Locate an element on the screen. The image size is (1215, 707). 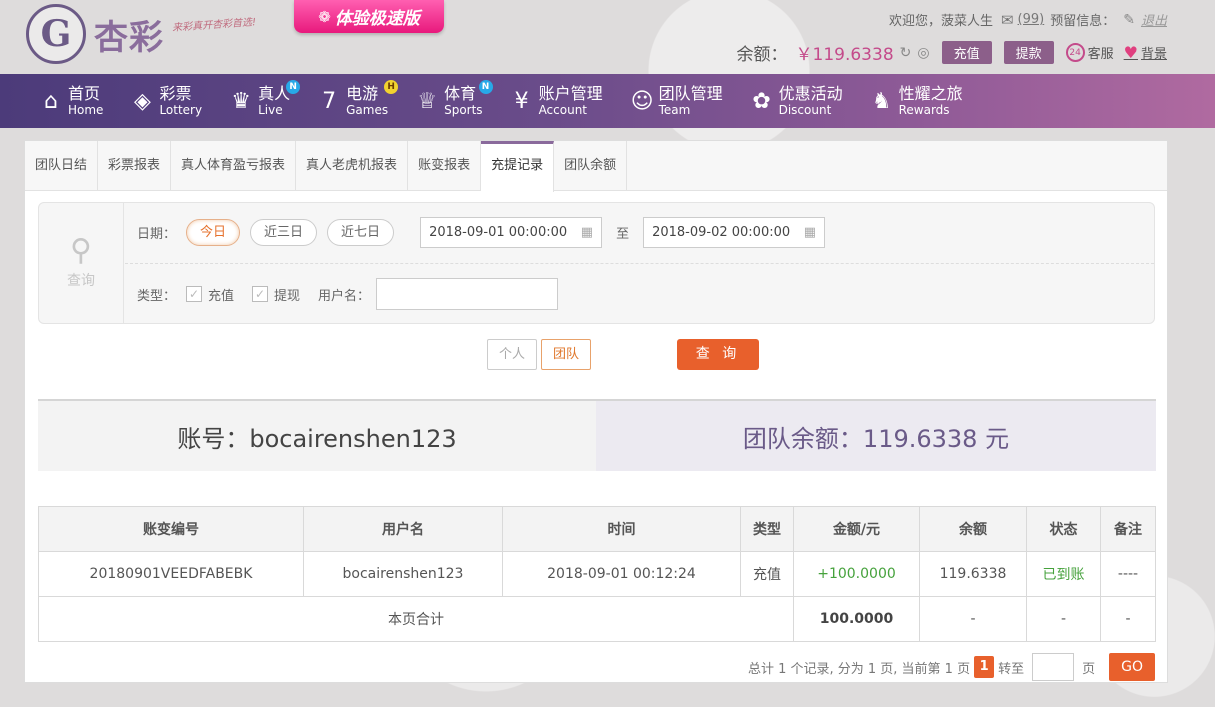
nav-item-account: ¥ 账户管理 Account is located at coordinates (557, 100).